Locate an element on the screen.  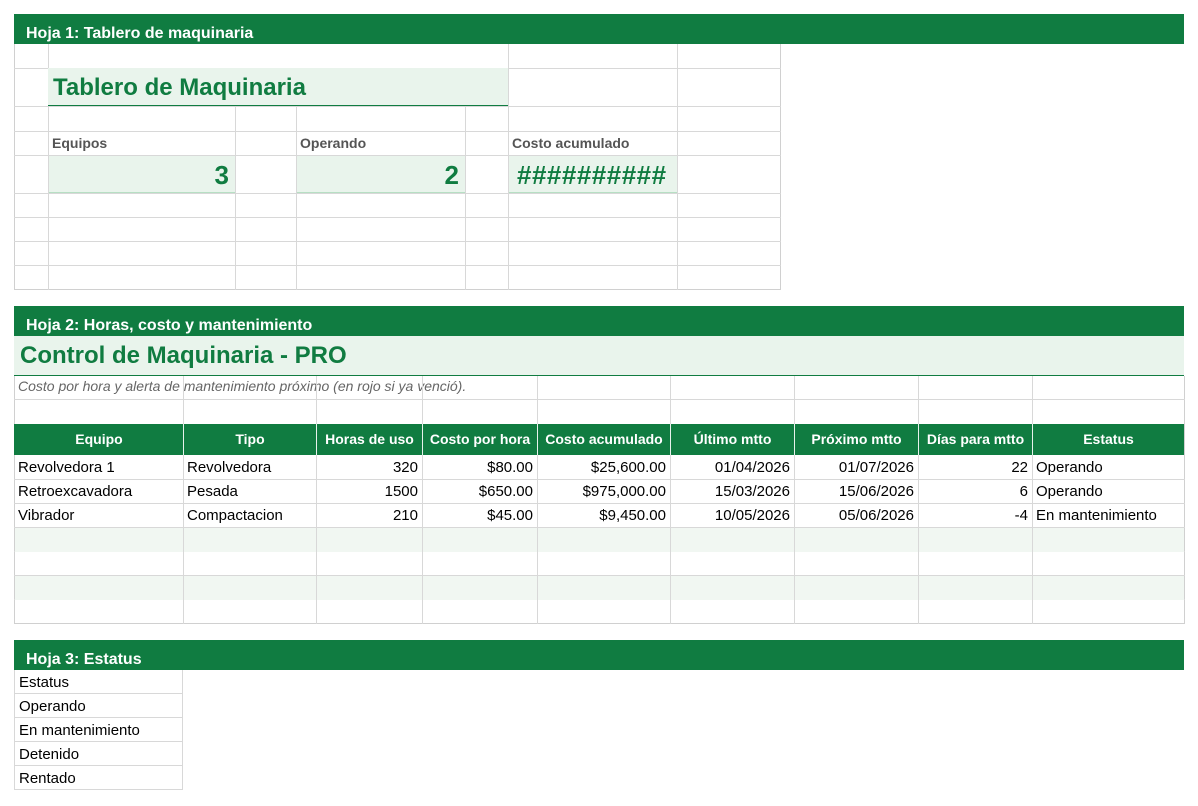
cell-ultimo-mtto: 10/05/2026 is located at coordinates (732, 516).